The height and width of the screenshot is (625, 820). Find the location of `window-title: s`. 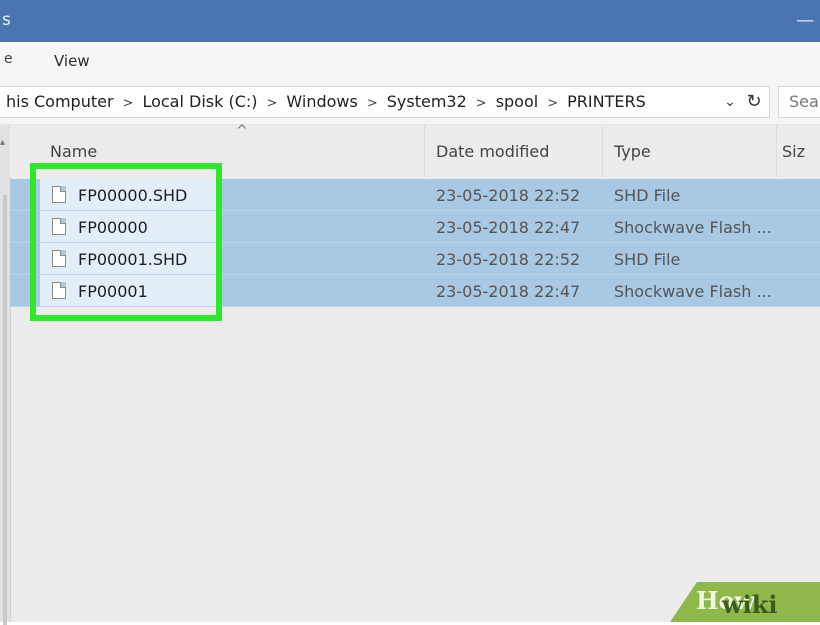

window-title: s is located at coordinates (6, 20).